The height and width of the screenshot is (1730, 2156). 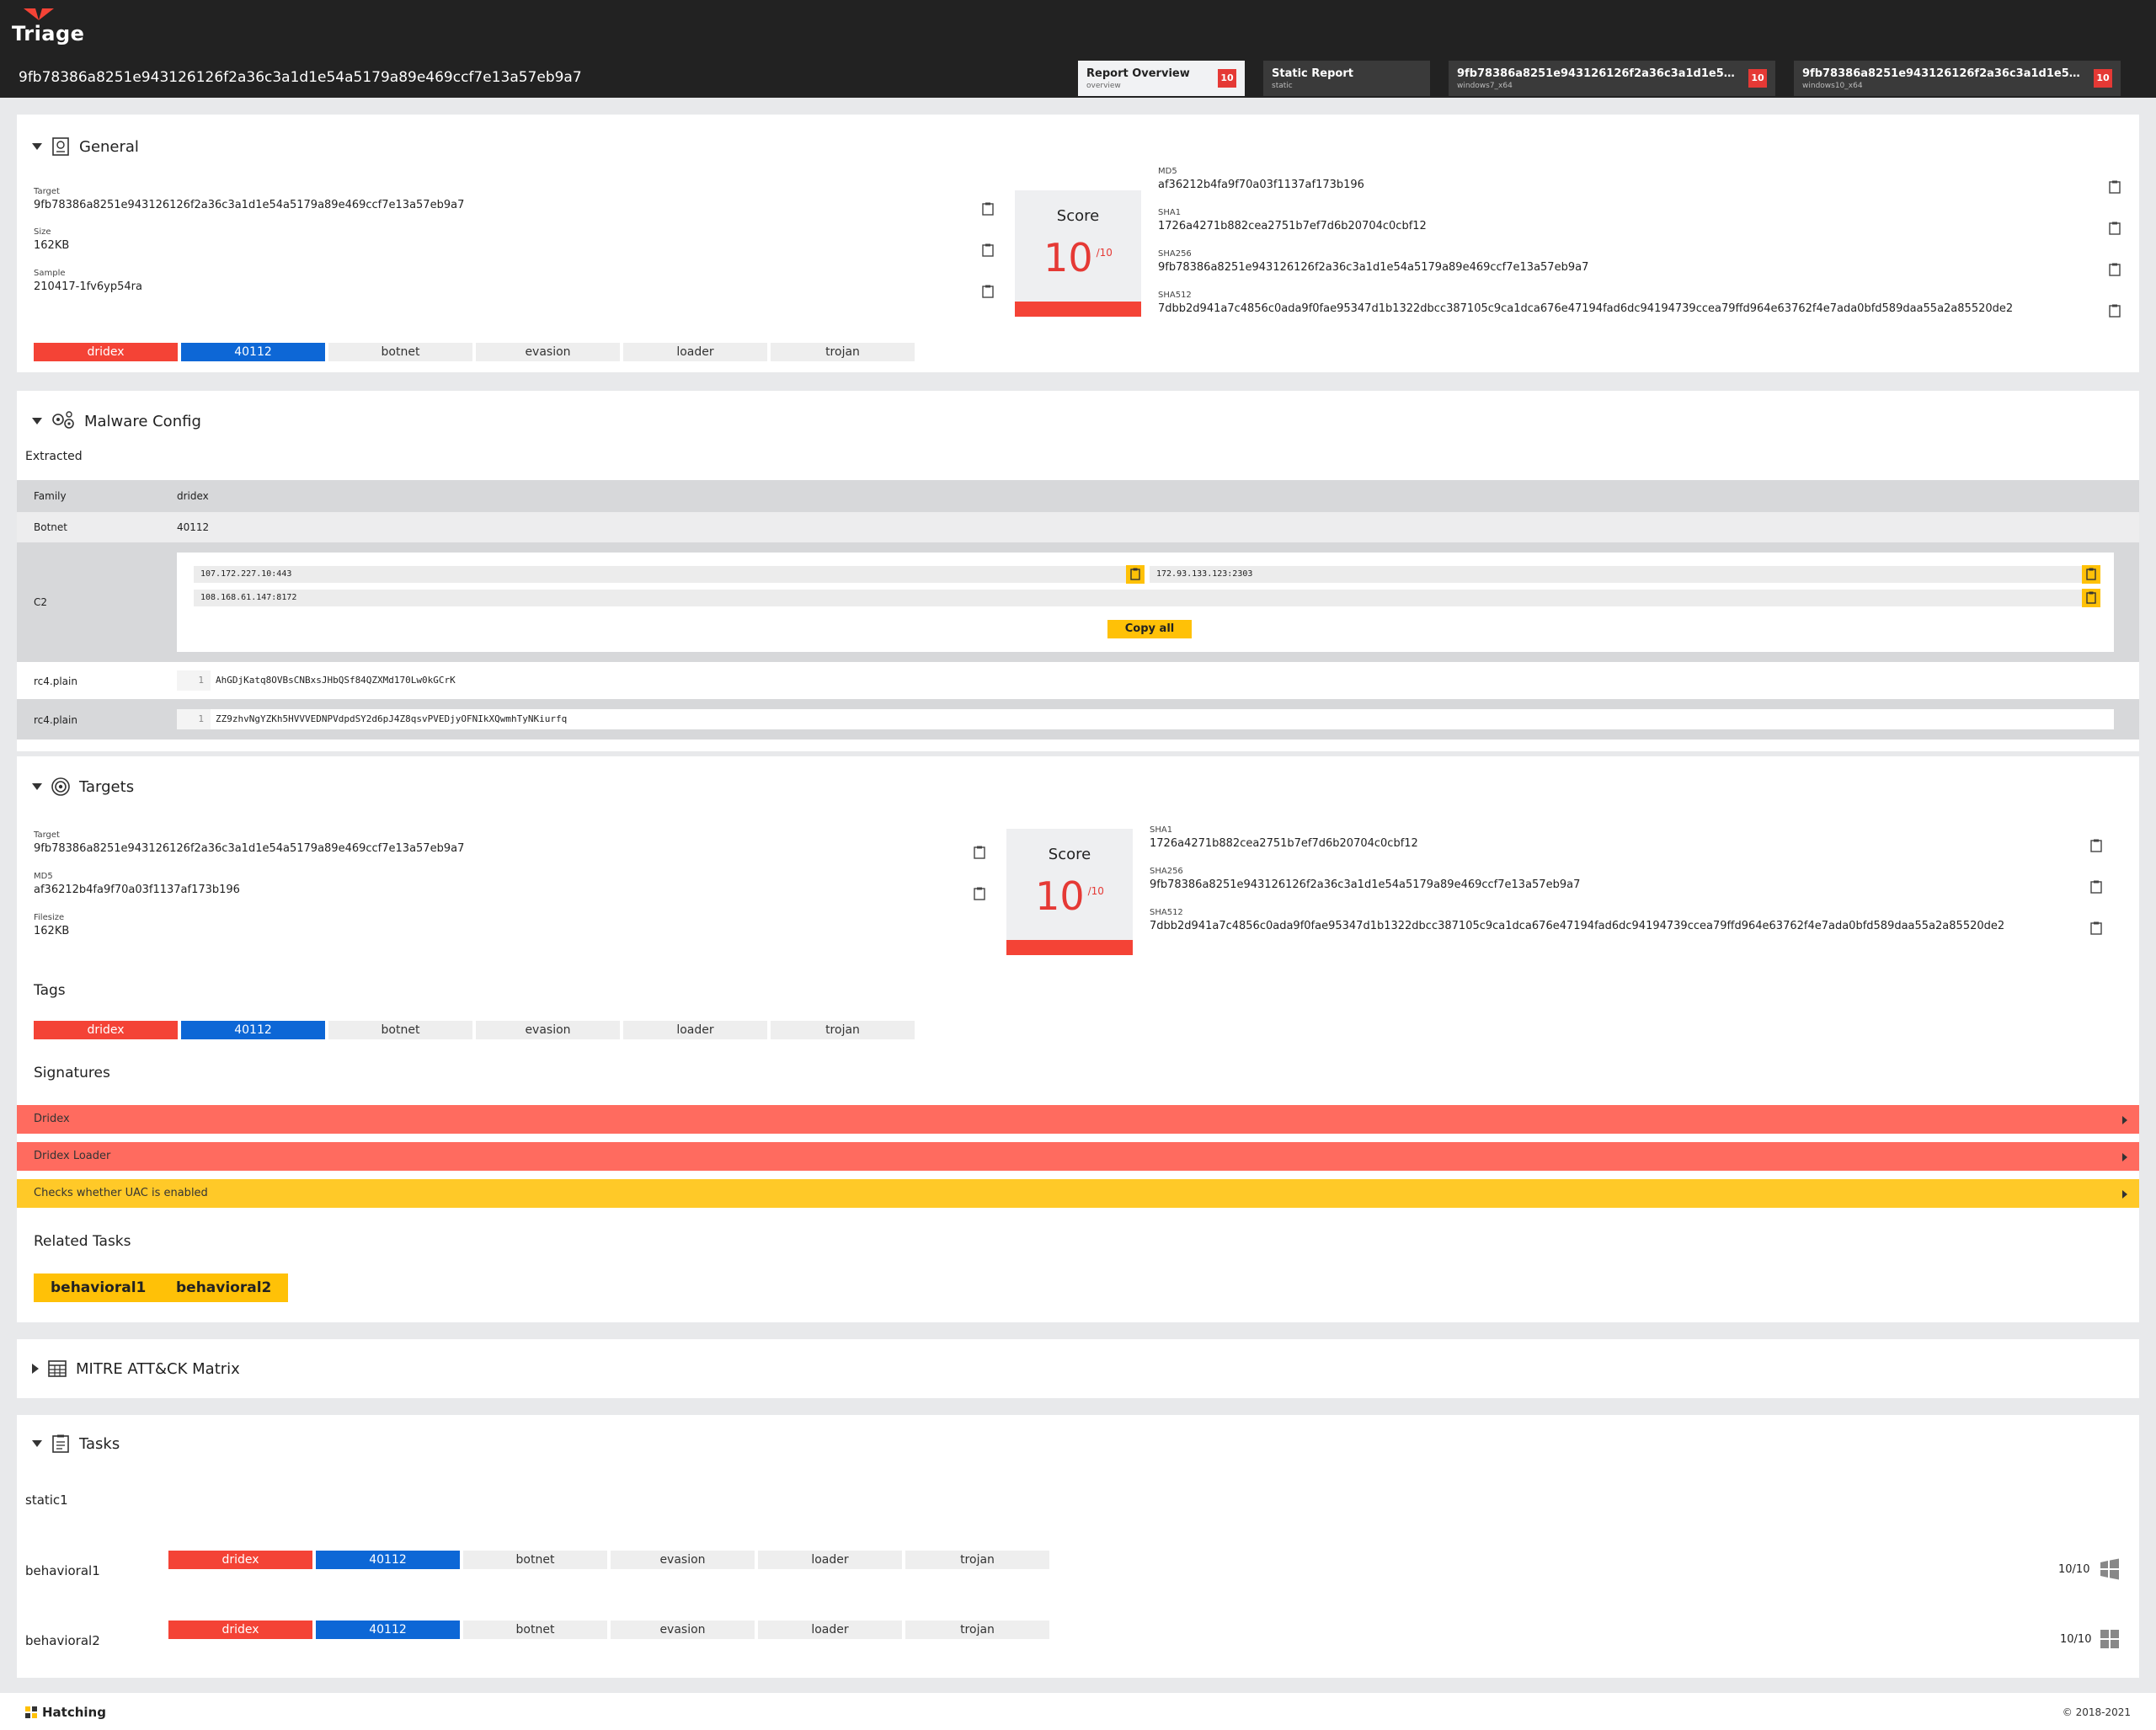 I want to click on windows7-icon, so click(x=2109, y=1569).